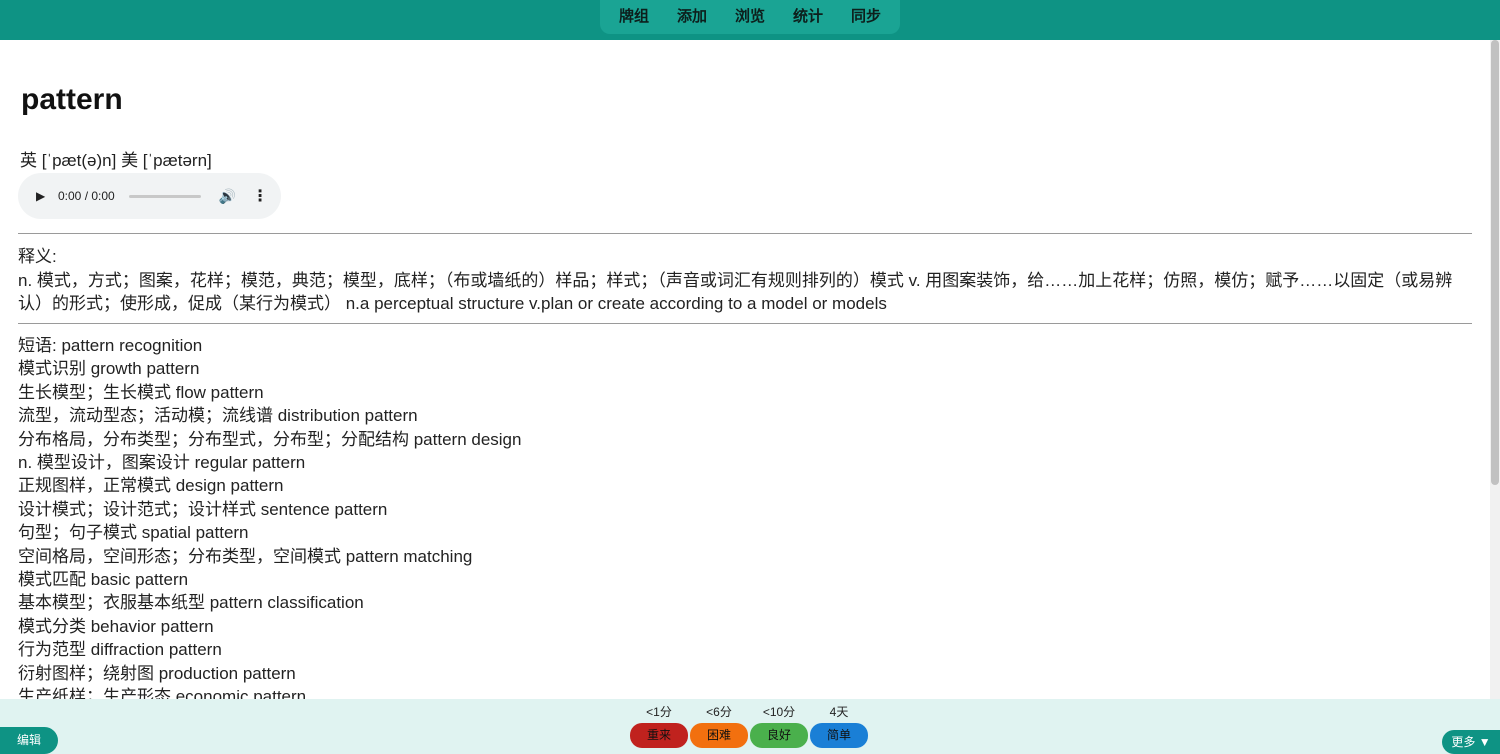  Describe the element at coordinates (157, 673) in the screenshot. I see `phrase-line: 衍射图样；绕射图 production pattern` at that location.